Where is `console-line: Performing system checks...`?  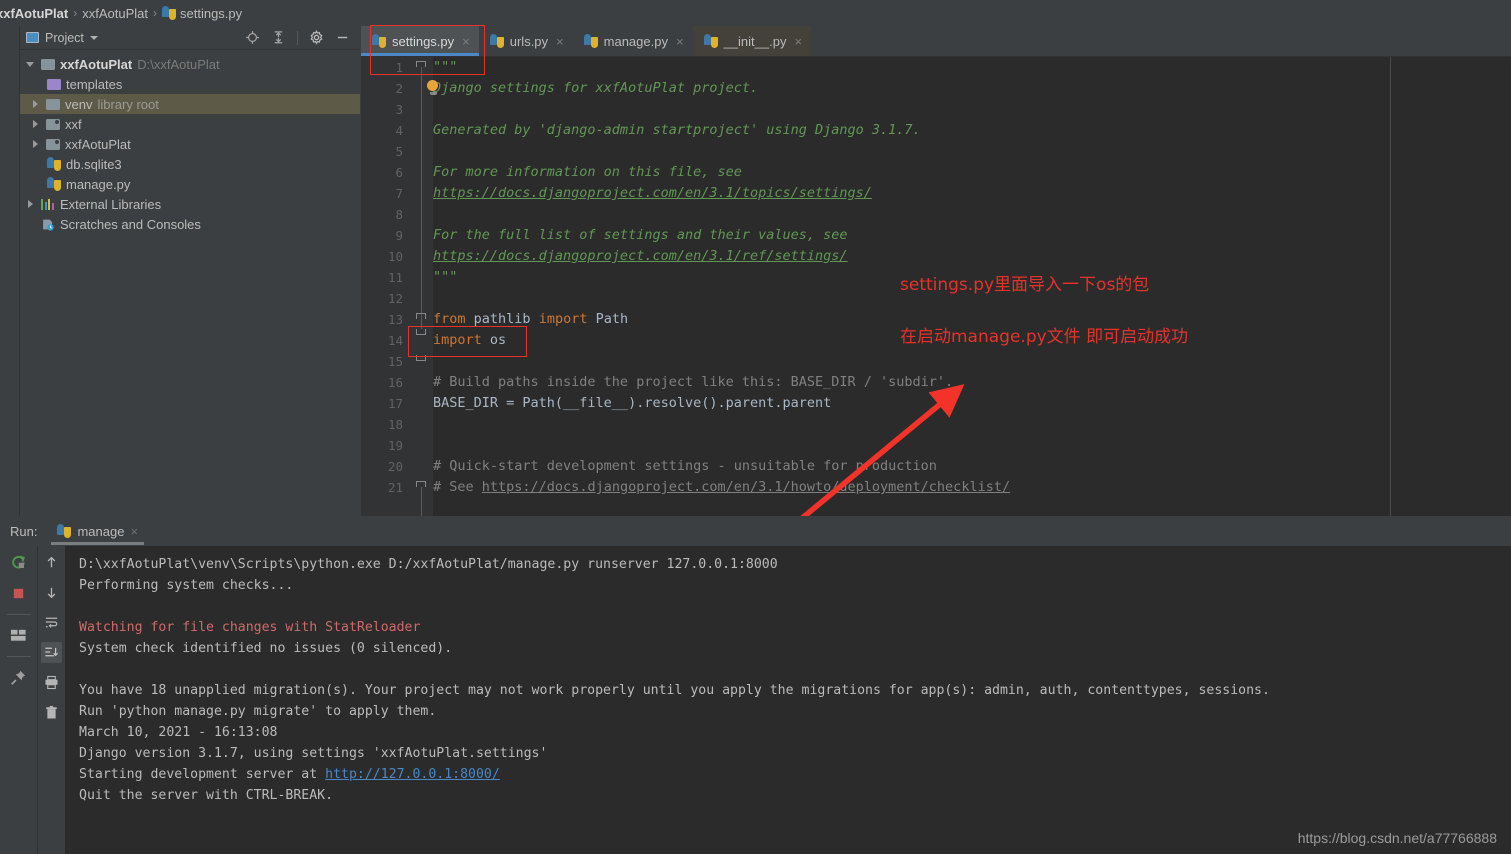 console-line: Performing system checks... is located at coordinates (795, 585).